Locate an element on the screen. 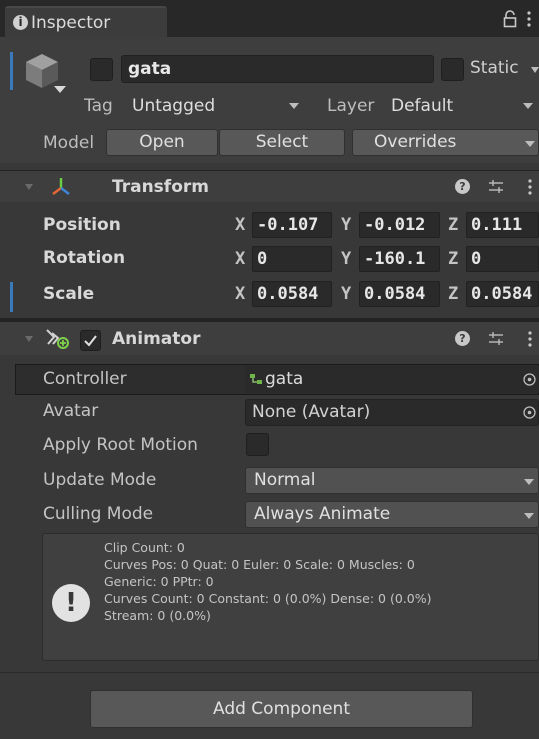 The height and width of the screenshot is (739, 539). stream-line: Stream: 0 (0.0%) is located at coordinates (157, 615).